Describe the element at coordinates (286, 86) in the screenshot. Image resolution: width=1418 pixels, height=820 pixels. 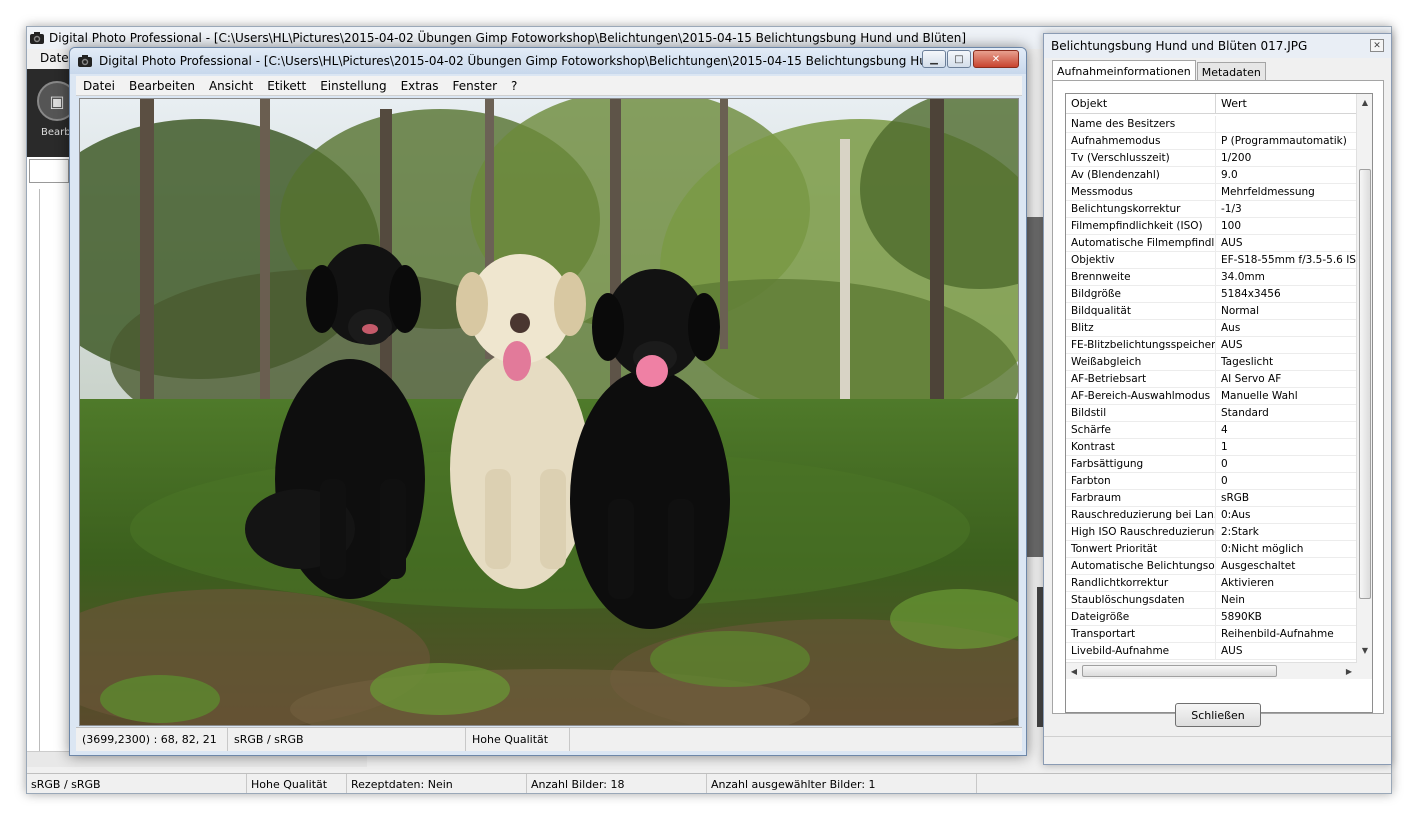
I see `menu-label: Etikett` at that location.